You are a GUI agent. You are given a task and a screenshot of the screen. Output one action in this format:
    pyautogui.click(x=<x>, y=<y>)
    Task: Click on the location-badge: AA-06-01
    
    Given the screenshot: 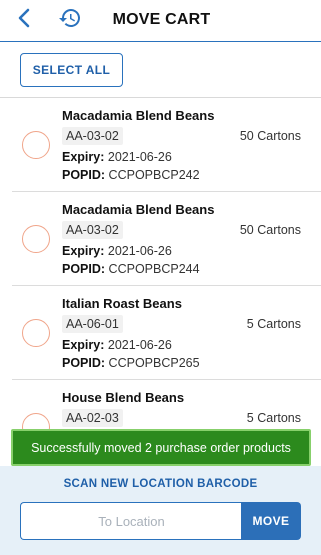 What is the action you would take?
    pyautogui.click(x=92, y=324)
    